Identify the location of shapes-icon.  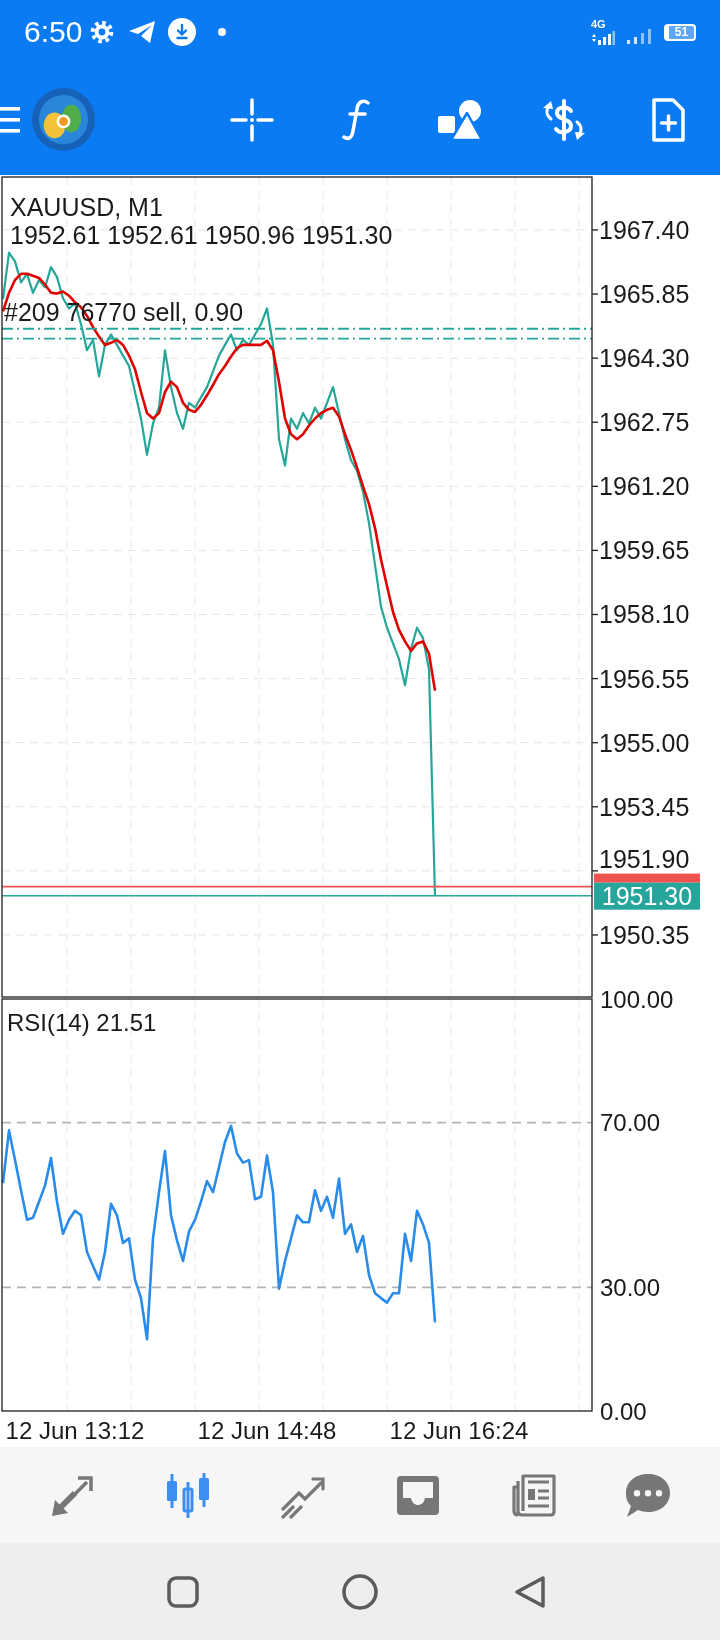
(460, 119).